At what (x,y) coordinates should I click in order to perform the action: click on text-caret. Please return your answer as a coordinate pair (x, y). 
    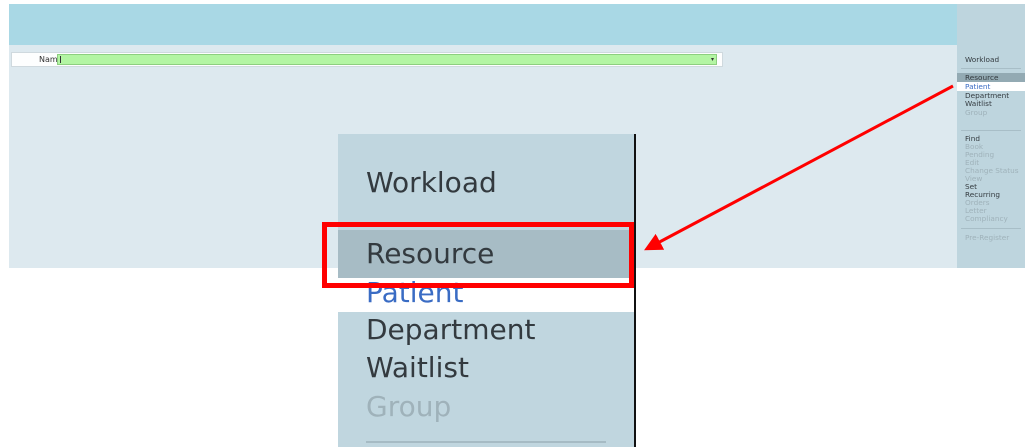
    Looking at the image, I should click on (60, 59).